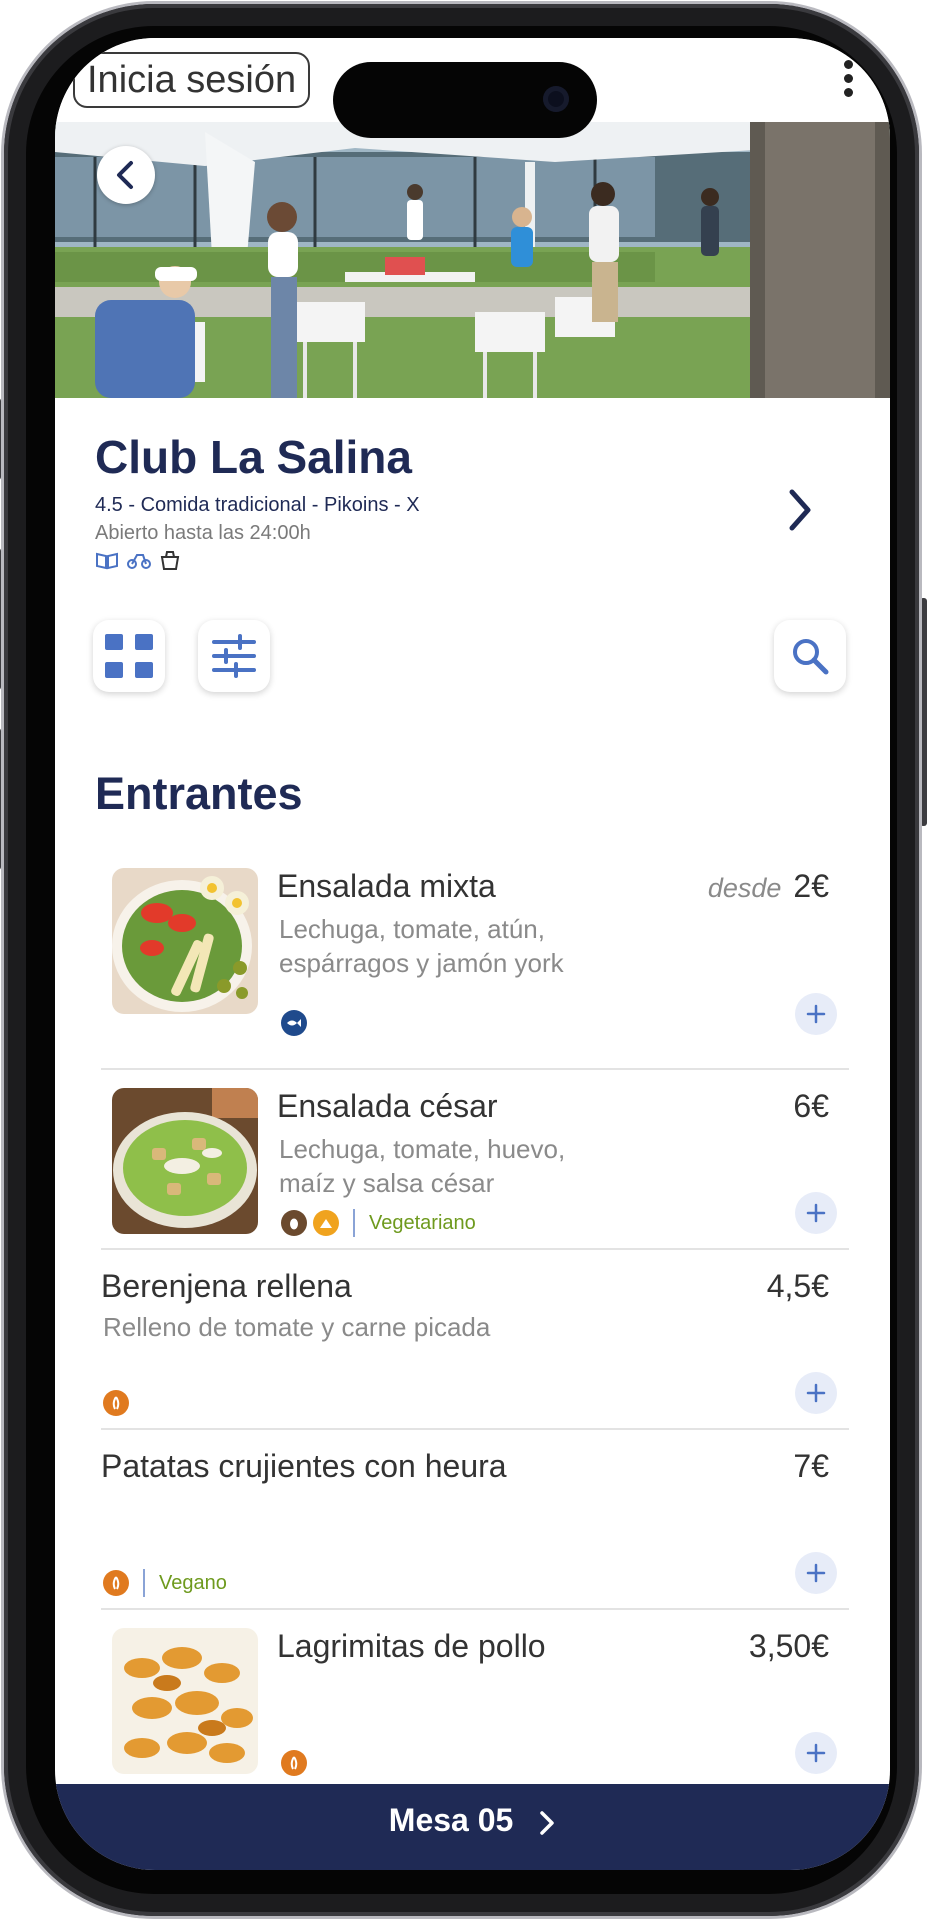  Describe the element at coordinates (474, 1523) in the screenshot. I see `menu-item: Patatas crujientes con heura 7€ Vegano` at that location.